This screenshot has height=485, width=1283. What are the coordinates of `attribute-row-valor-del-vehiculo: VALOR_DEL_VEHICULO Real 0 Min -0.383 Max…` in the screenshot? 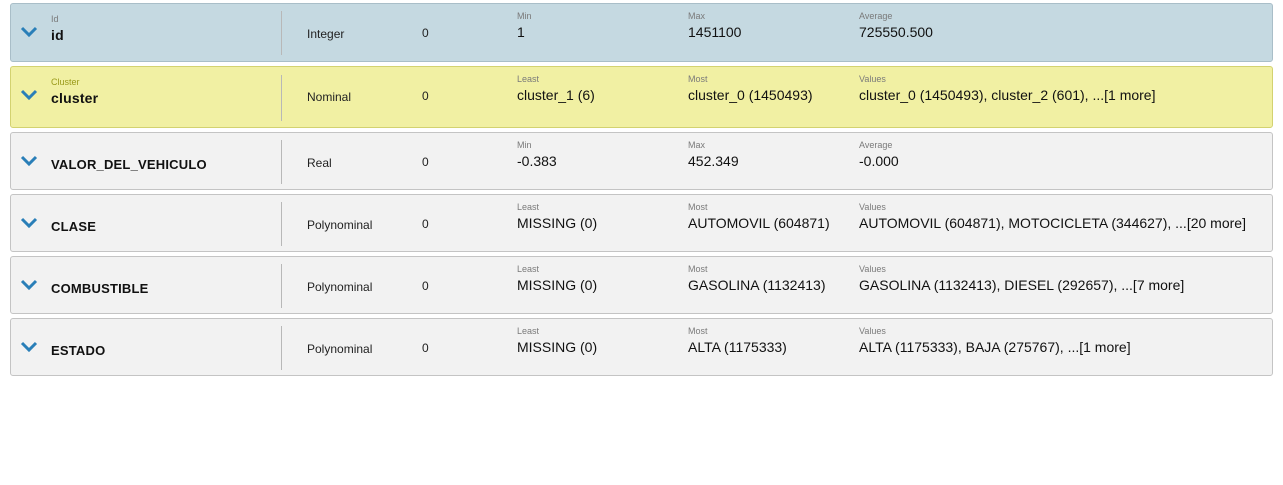 It's located at (641, 161).